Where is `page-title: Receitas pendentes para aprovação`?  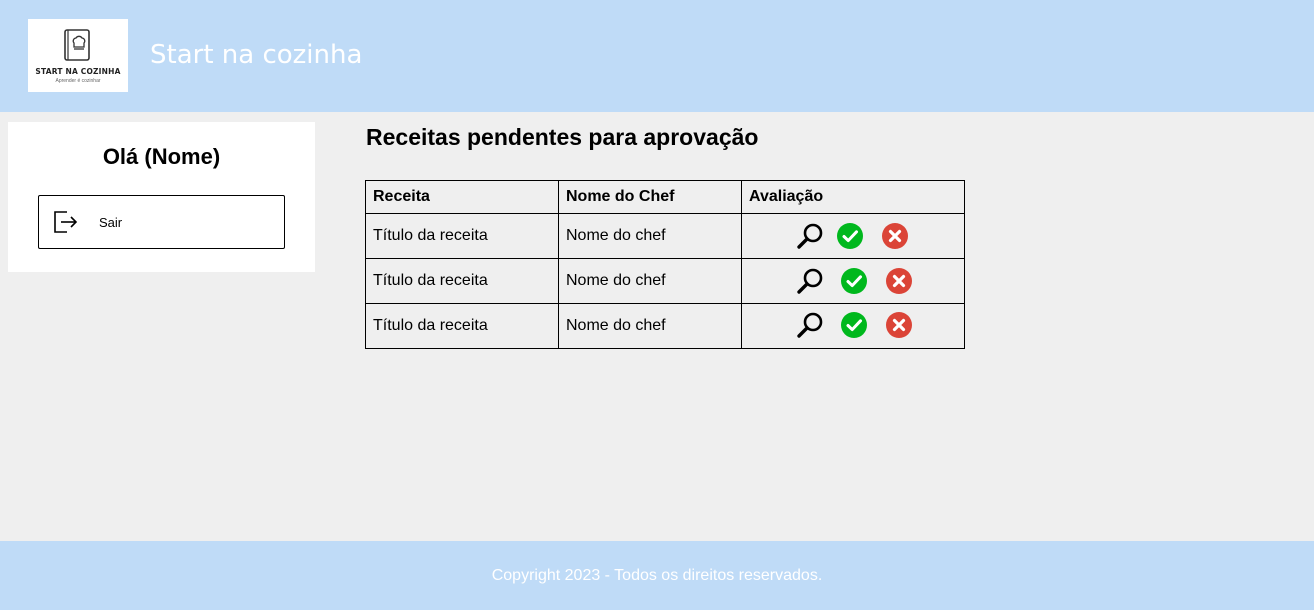 page-title: Receitas pendentes para aprovação is located at coordinates (562, 137).